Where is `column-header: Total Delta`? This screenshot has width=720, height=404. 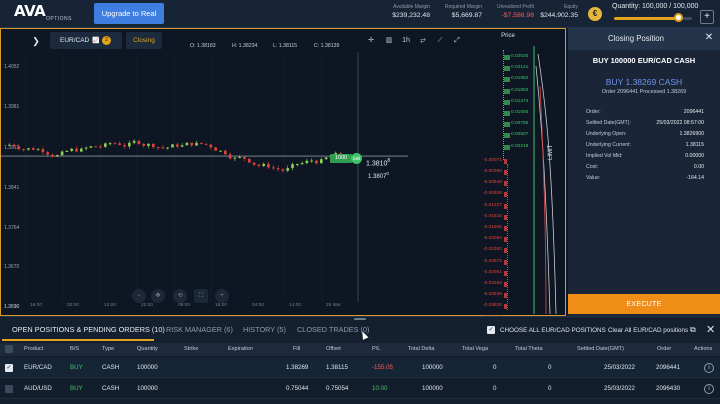
column-header: Total Delta is located at coordinates (421, 349).